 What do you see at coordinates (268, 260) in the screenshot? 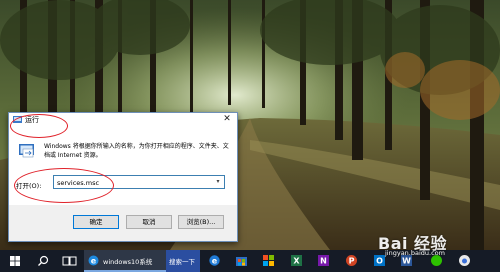
I see `office-icon` at bounding box center [268, 260].